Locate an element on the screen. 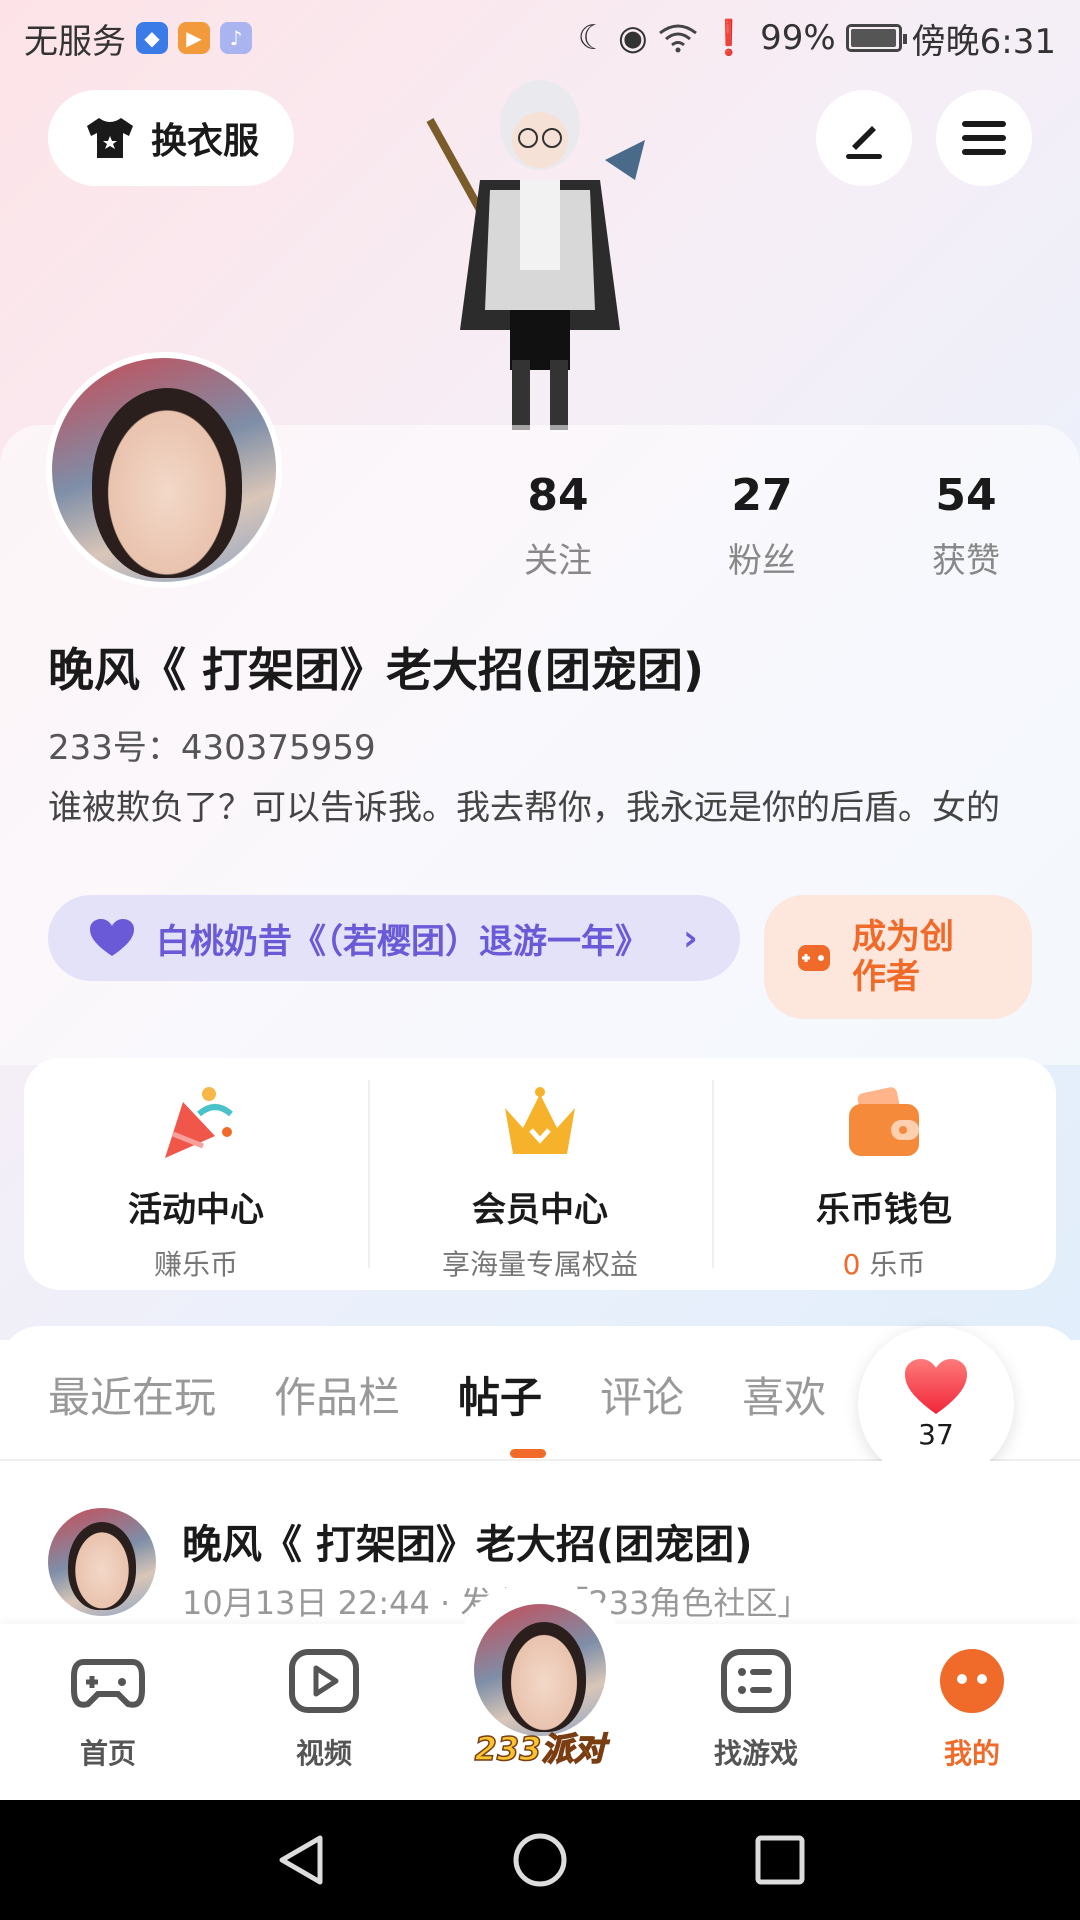 The width and height of the screenshot is (1080, 1920). services-panel: 活动中心 赚乐币 会员中心 享海量专属权益 乐币钱包 0 乐币 is located at coordinates (540, 1174).